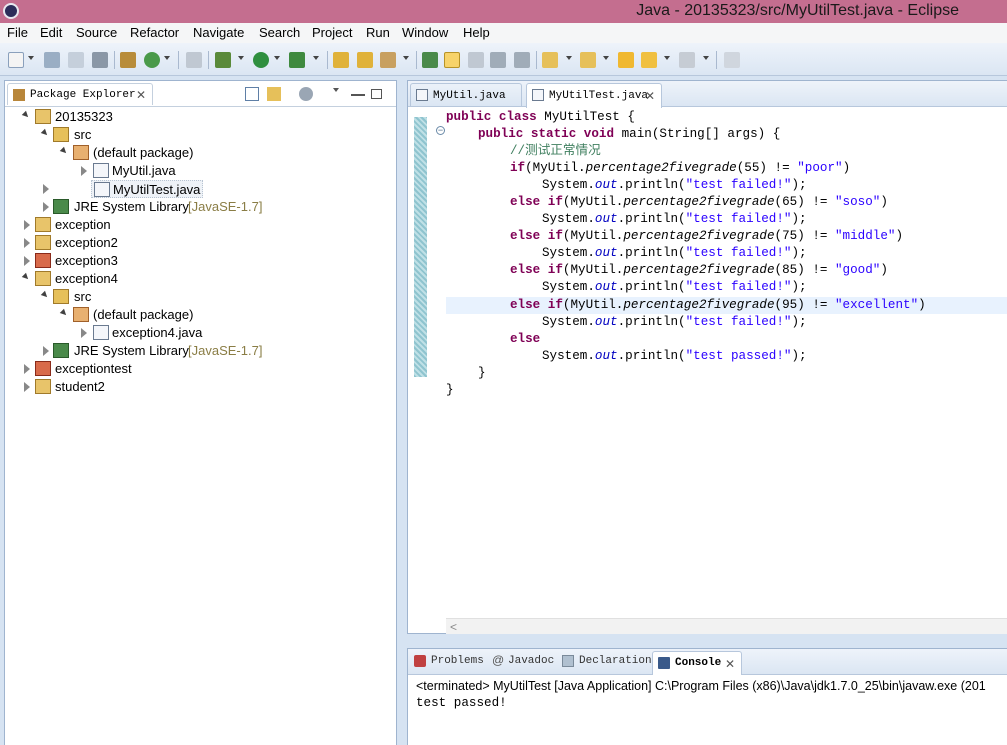 The height and width of the screenshot is (745, 1007). What do you see at coordinates (80, 94) in the screenshot?
I see `tab-package-explorer: Package Explorer ✕` at bounding box center [80, 94].